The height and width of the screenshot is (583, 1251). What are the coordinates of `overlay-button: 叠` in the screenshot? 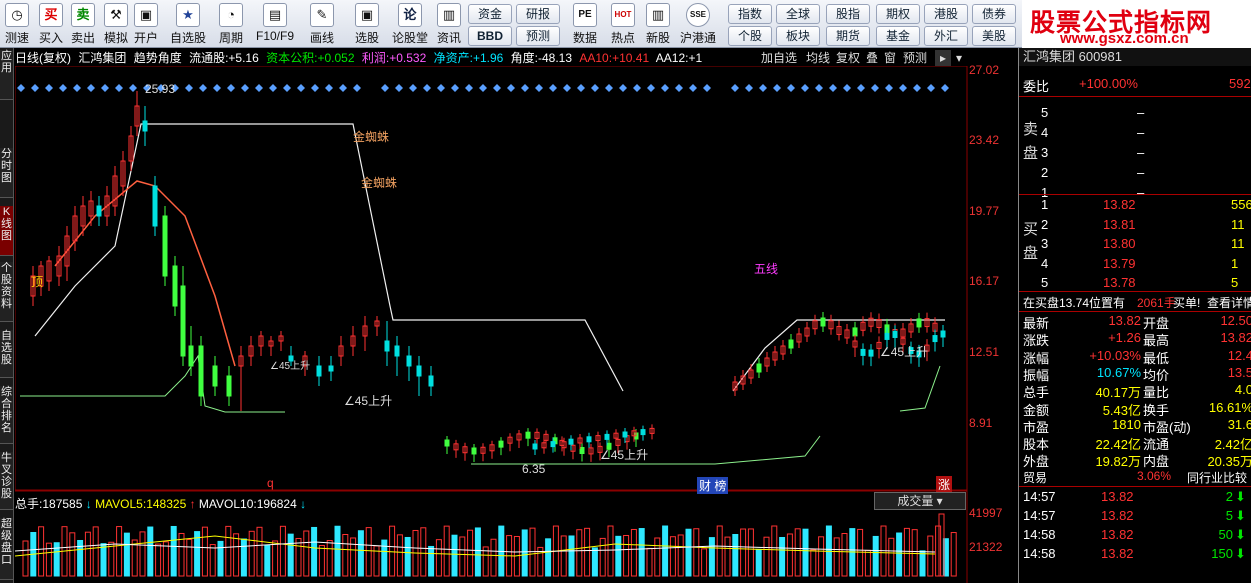 It's located at (872, 58).